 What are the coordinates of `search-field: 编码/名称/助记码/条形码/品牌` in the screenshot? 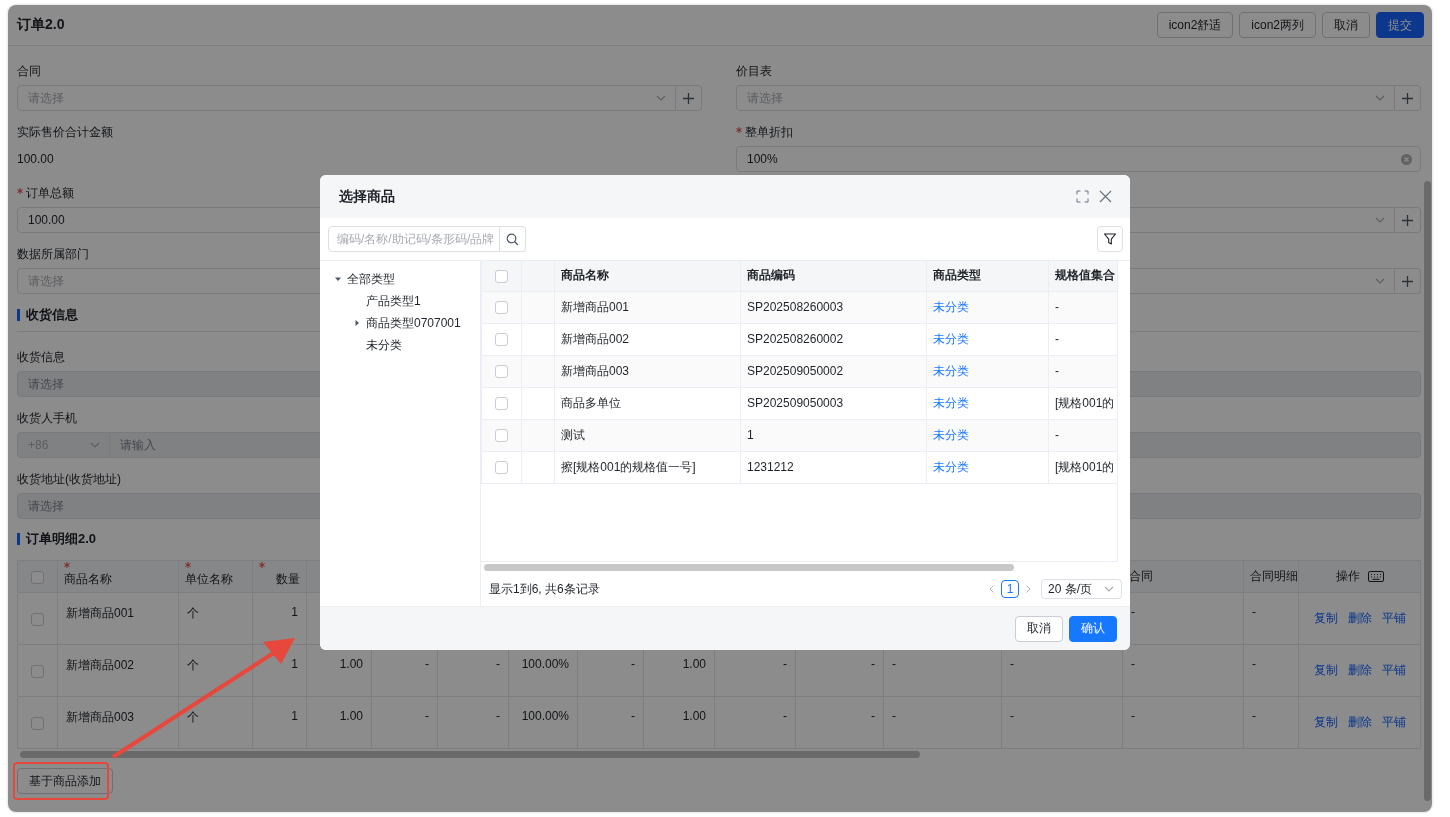 It's located at (414, 239).